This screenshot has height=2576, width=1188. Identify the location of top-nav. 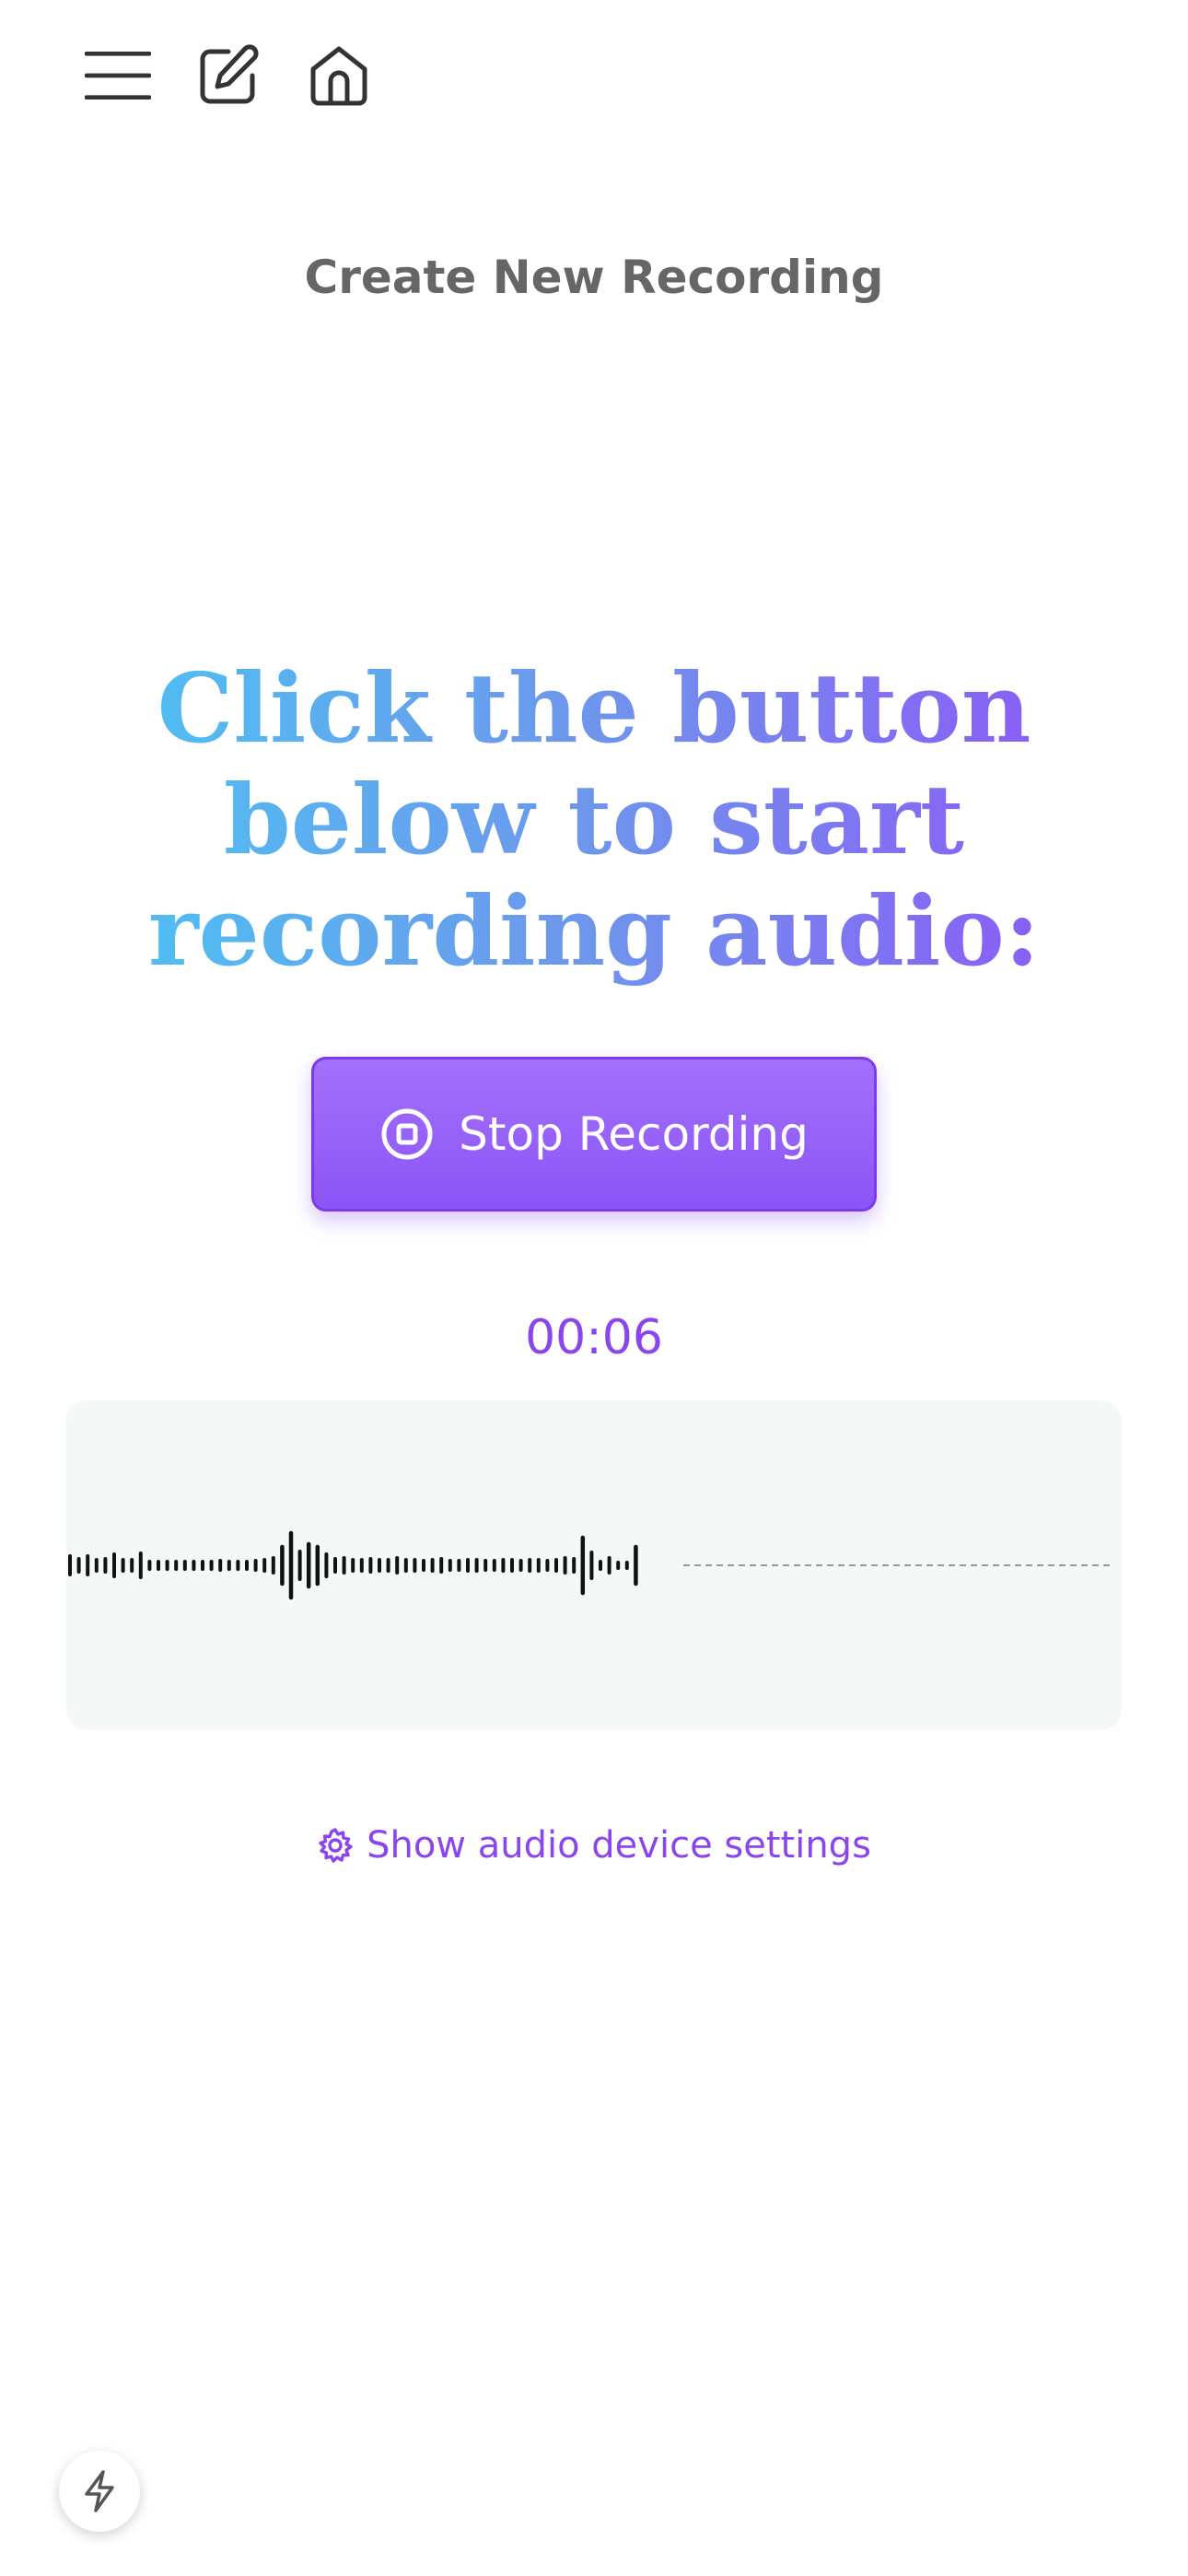
(228, 75).